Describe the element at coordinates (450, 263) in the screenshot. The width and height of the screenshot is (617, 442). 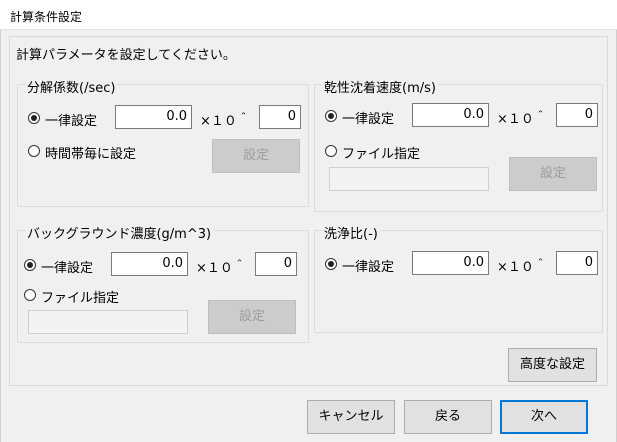
I see `washout-value-input: 0.0` at that location.